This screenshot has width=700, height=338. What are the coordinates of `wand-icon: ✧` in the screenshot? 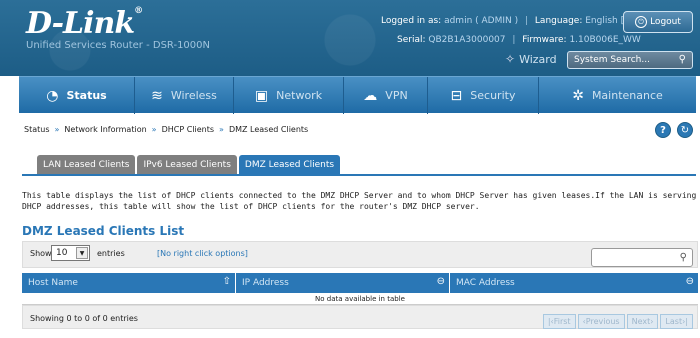 It's located at (510, 59).